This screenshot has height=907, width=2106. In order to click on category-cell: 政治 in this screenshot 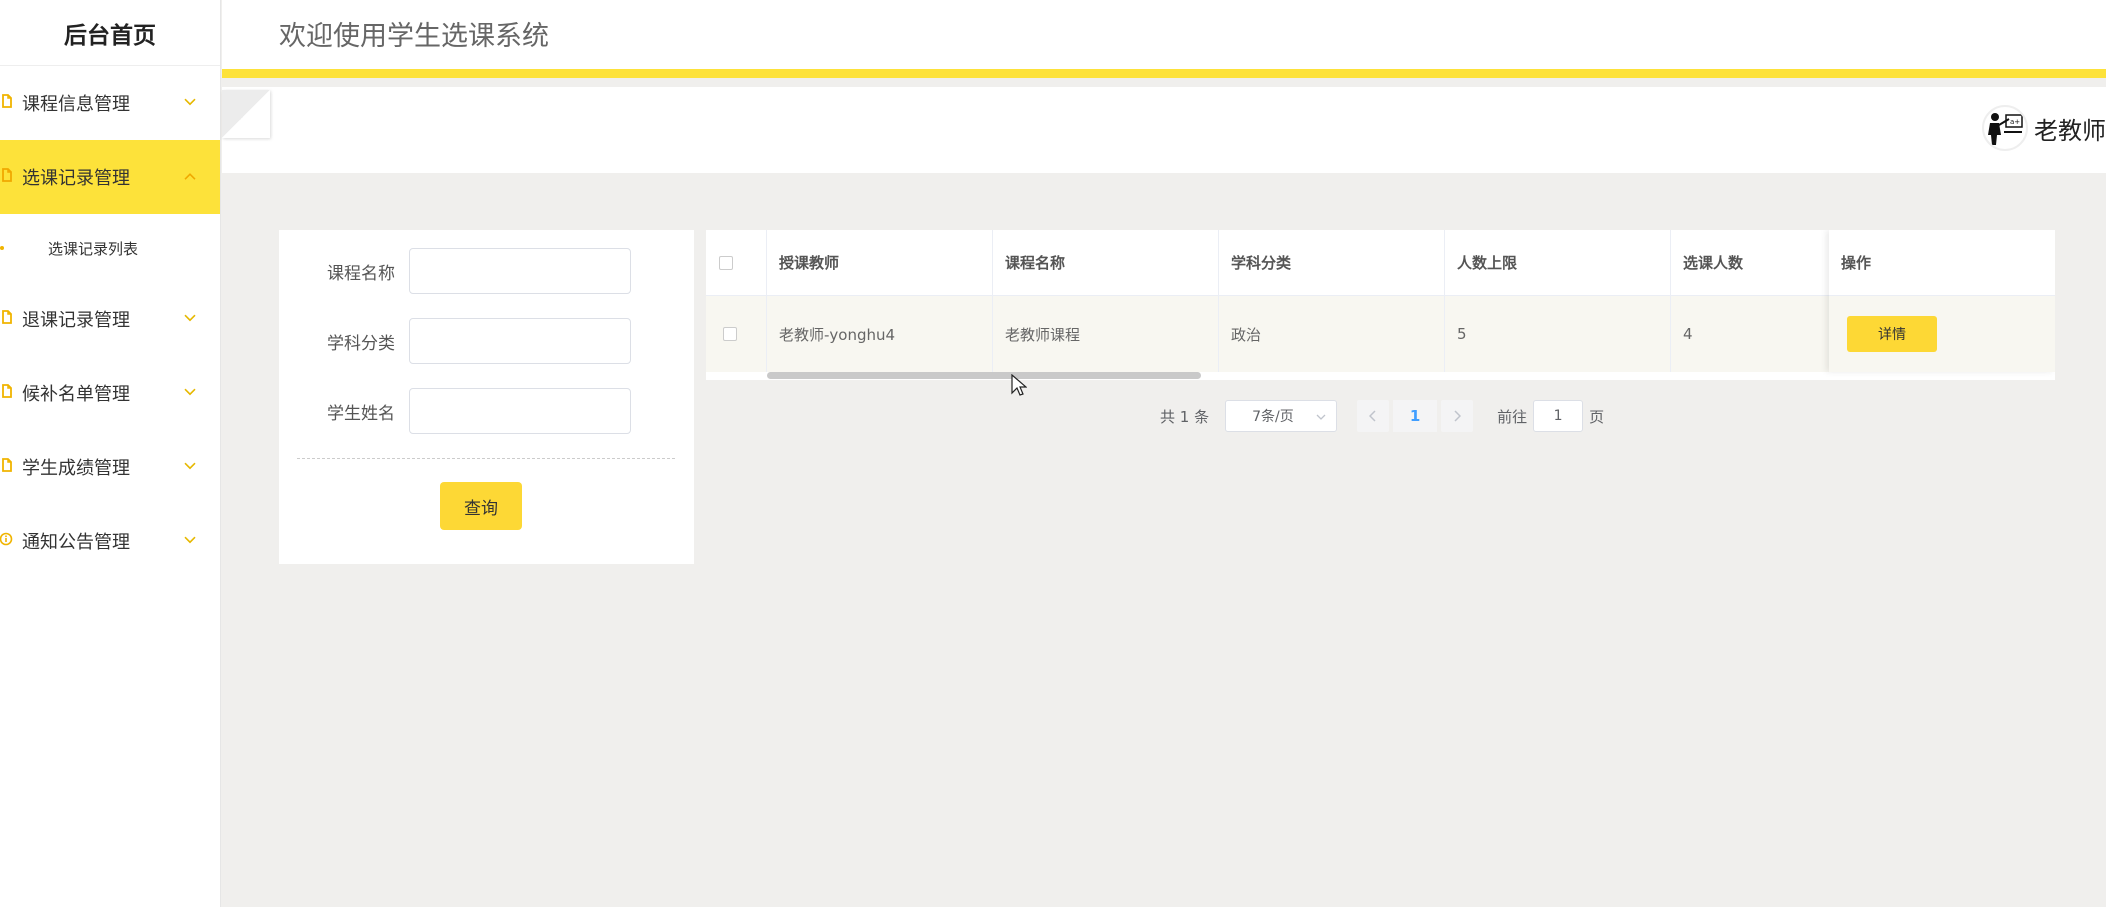, I will do `click(1332, 334)`.